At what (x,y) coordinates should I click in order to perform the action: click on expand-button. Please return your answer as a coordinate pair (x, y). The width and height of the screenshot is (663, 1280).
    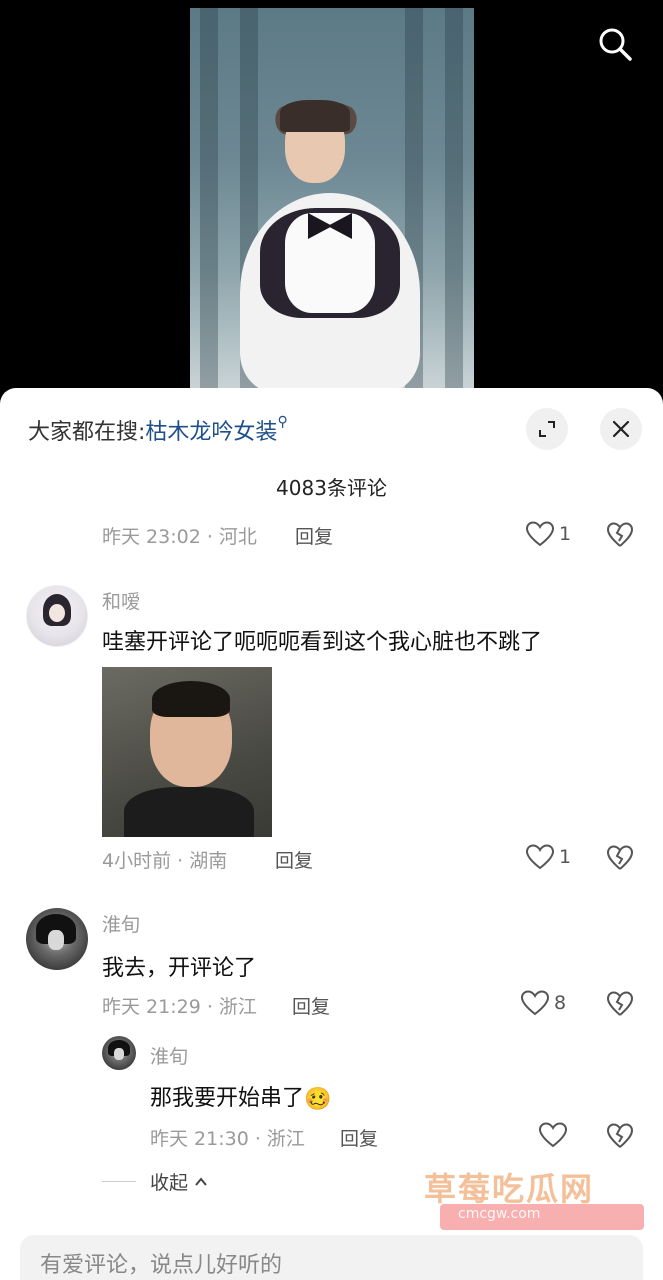
    Looking at the image, I should click on (547, 429).